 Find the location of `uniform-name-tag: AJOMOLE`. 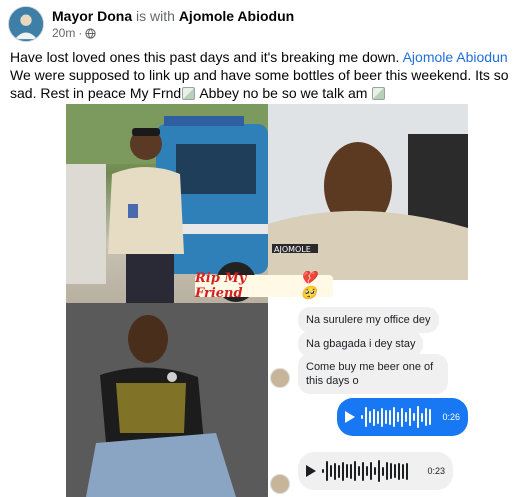

uniform-name-tag: AJOMOLE is located at coordinates (292, 249).